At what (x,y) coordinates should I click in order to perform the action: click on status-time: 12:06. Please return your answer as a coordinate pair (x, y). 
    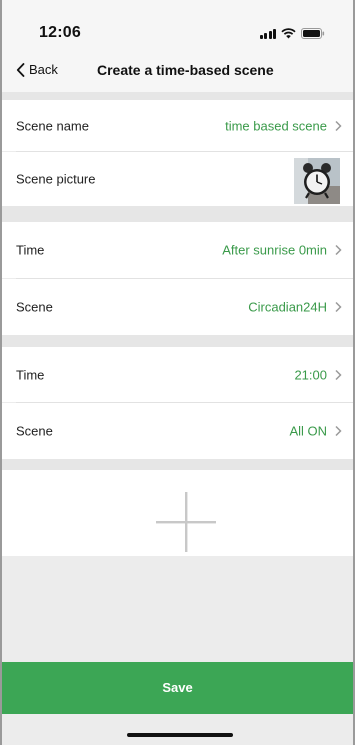
    Looking at the image, I should click on (60, 32).